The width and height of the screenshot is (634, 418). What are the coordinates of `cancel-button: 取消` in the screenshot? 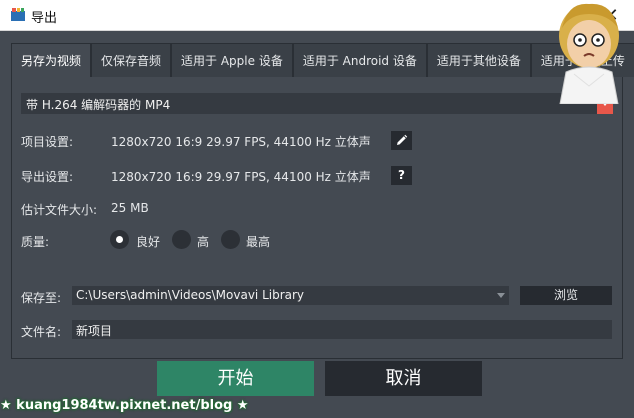 It's located at (403, 378).